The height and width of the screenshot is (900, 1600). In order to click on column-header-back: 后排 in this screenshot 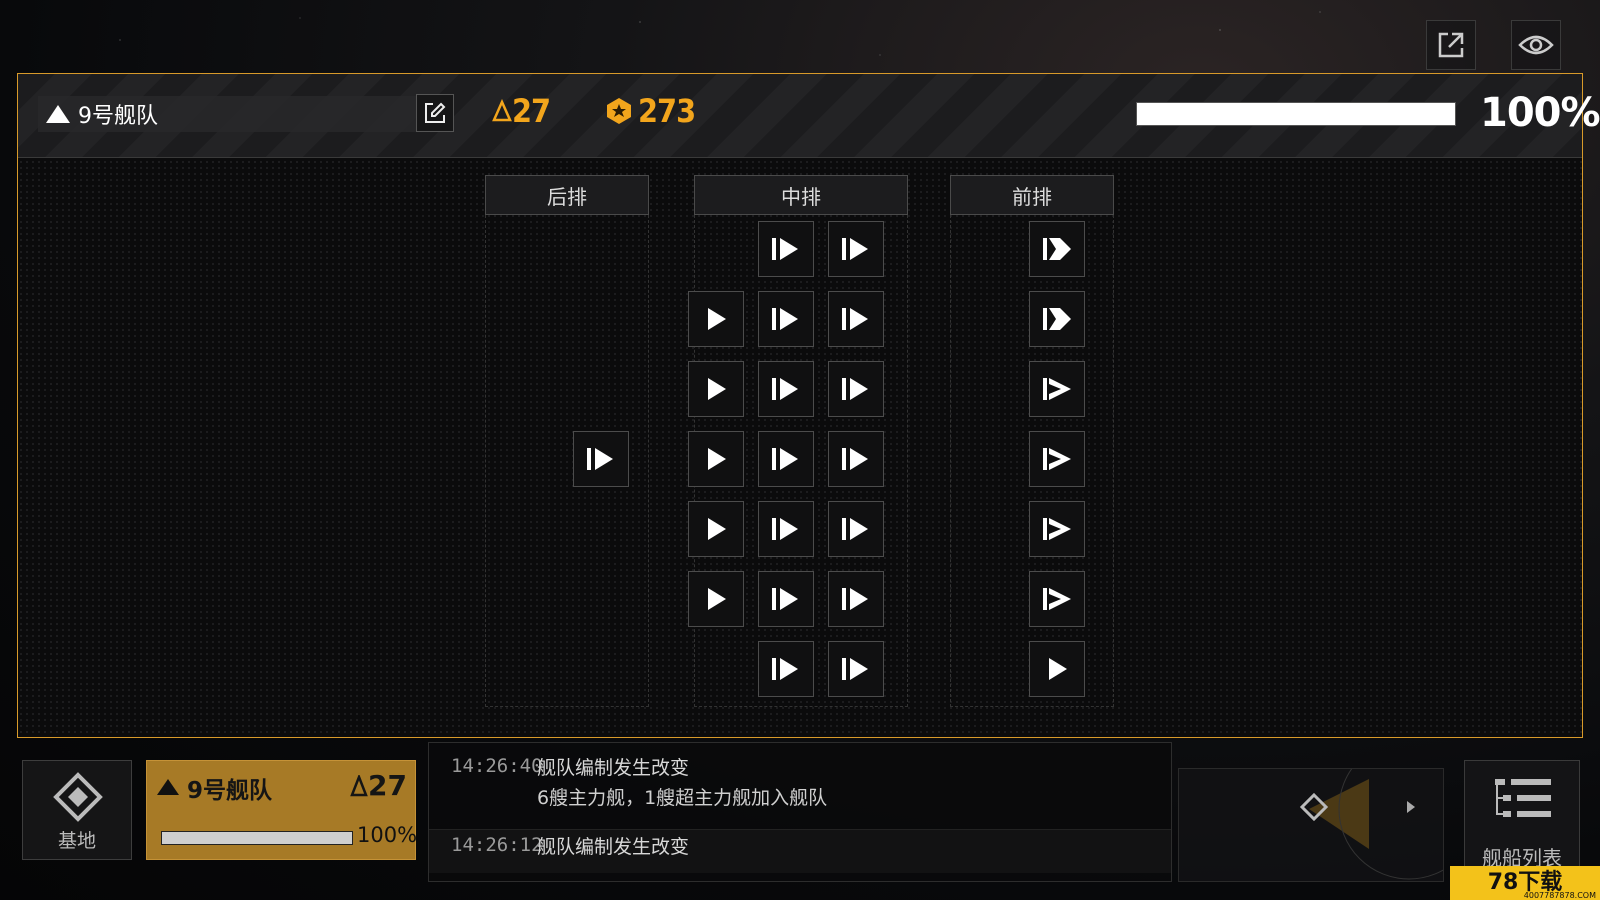, I will do `click(567, 195)`.